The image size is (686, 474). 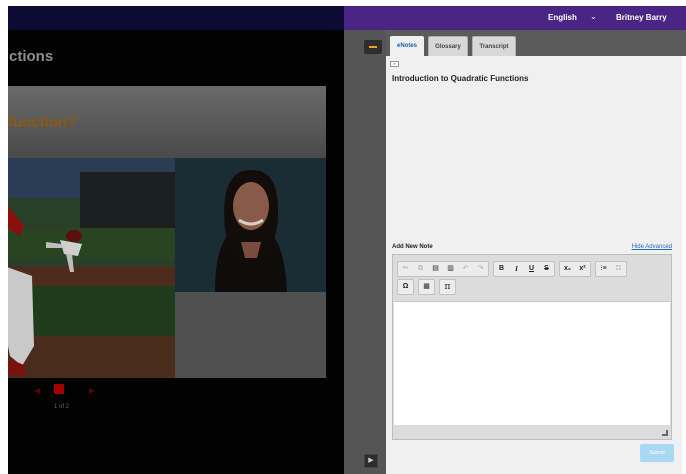 What do you see at coordinates (405, 269) in the screenshot?
I see `cut-icon: ✂` at bounding box center [405, 269].